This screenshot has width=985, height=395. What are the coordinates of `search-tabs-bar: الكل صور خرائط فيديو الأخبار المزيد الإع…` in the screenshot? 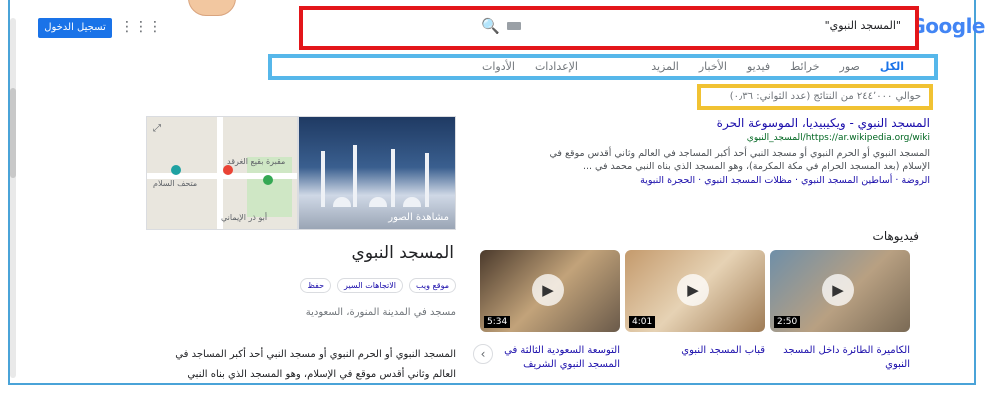 It's located at (603, 67).